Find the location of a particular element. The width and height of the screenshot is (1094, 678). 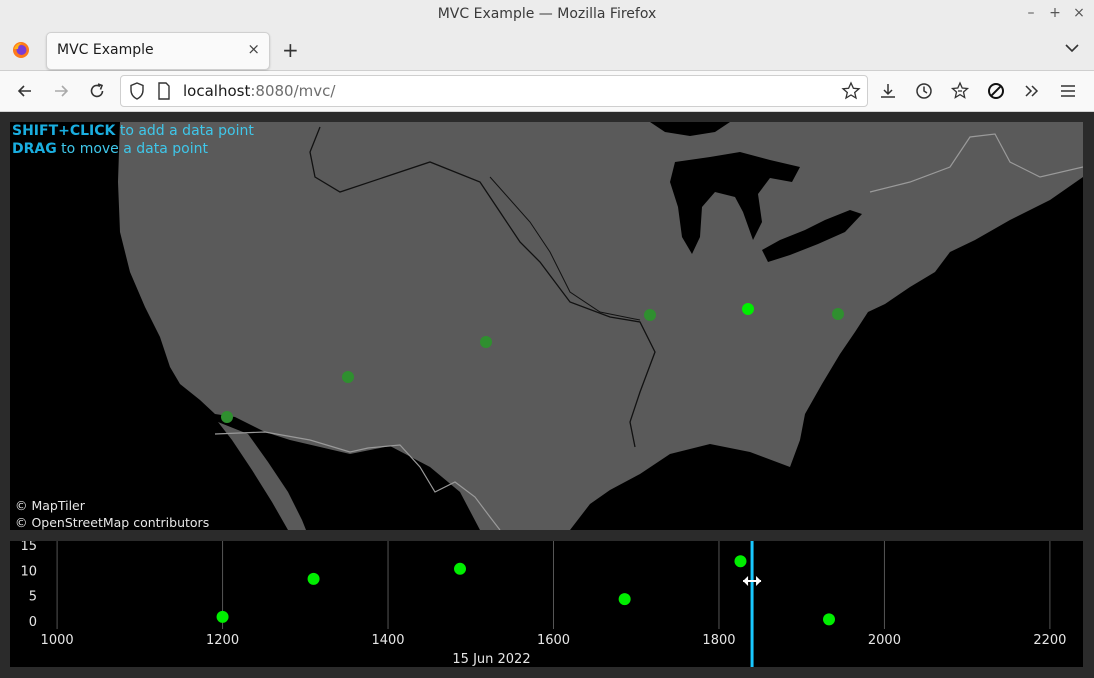

x-tick-label: 1800 is located at coordinates (718, 640).